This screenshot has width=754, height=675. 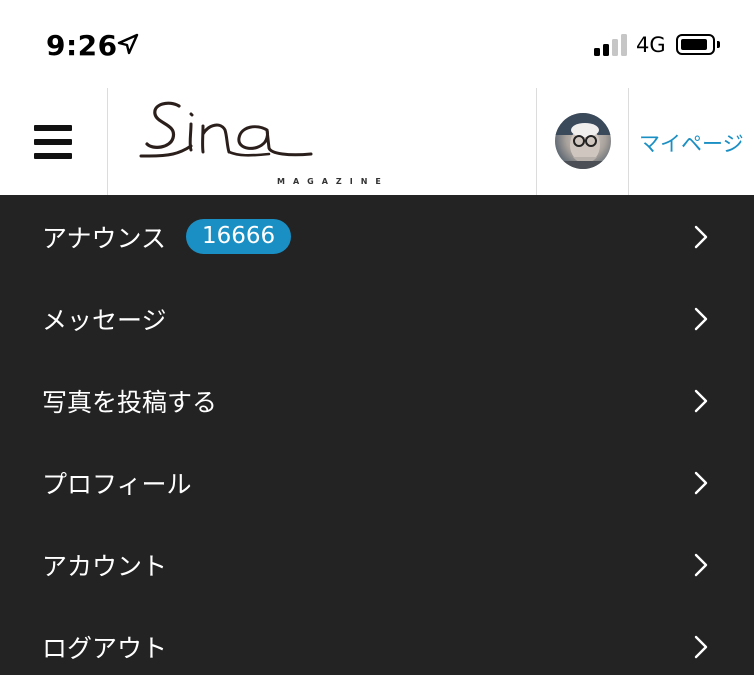 What do you see at coordinates (698, 44) in the screenshot?
I see `battery-icon` at bounding box center [698, 44].